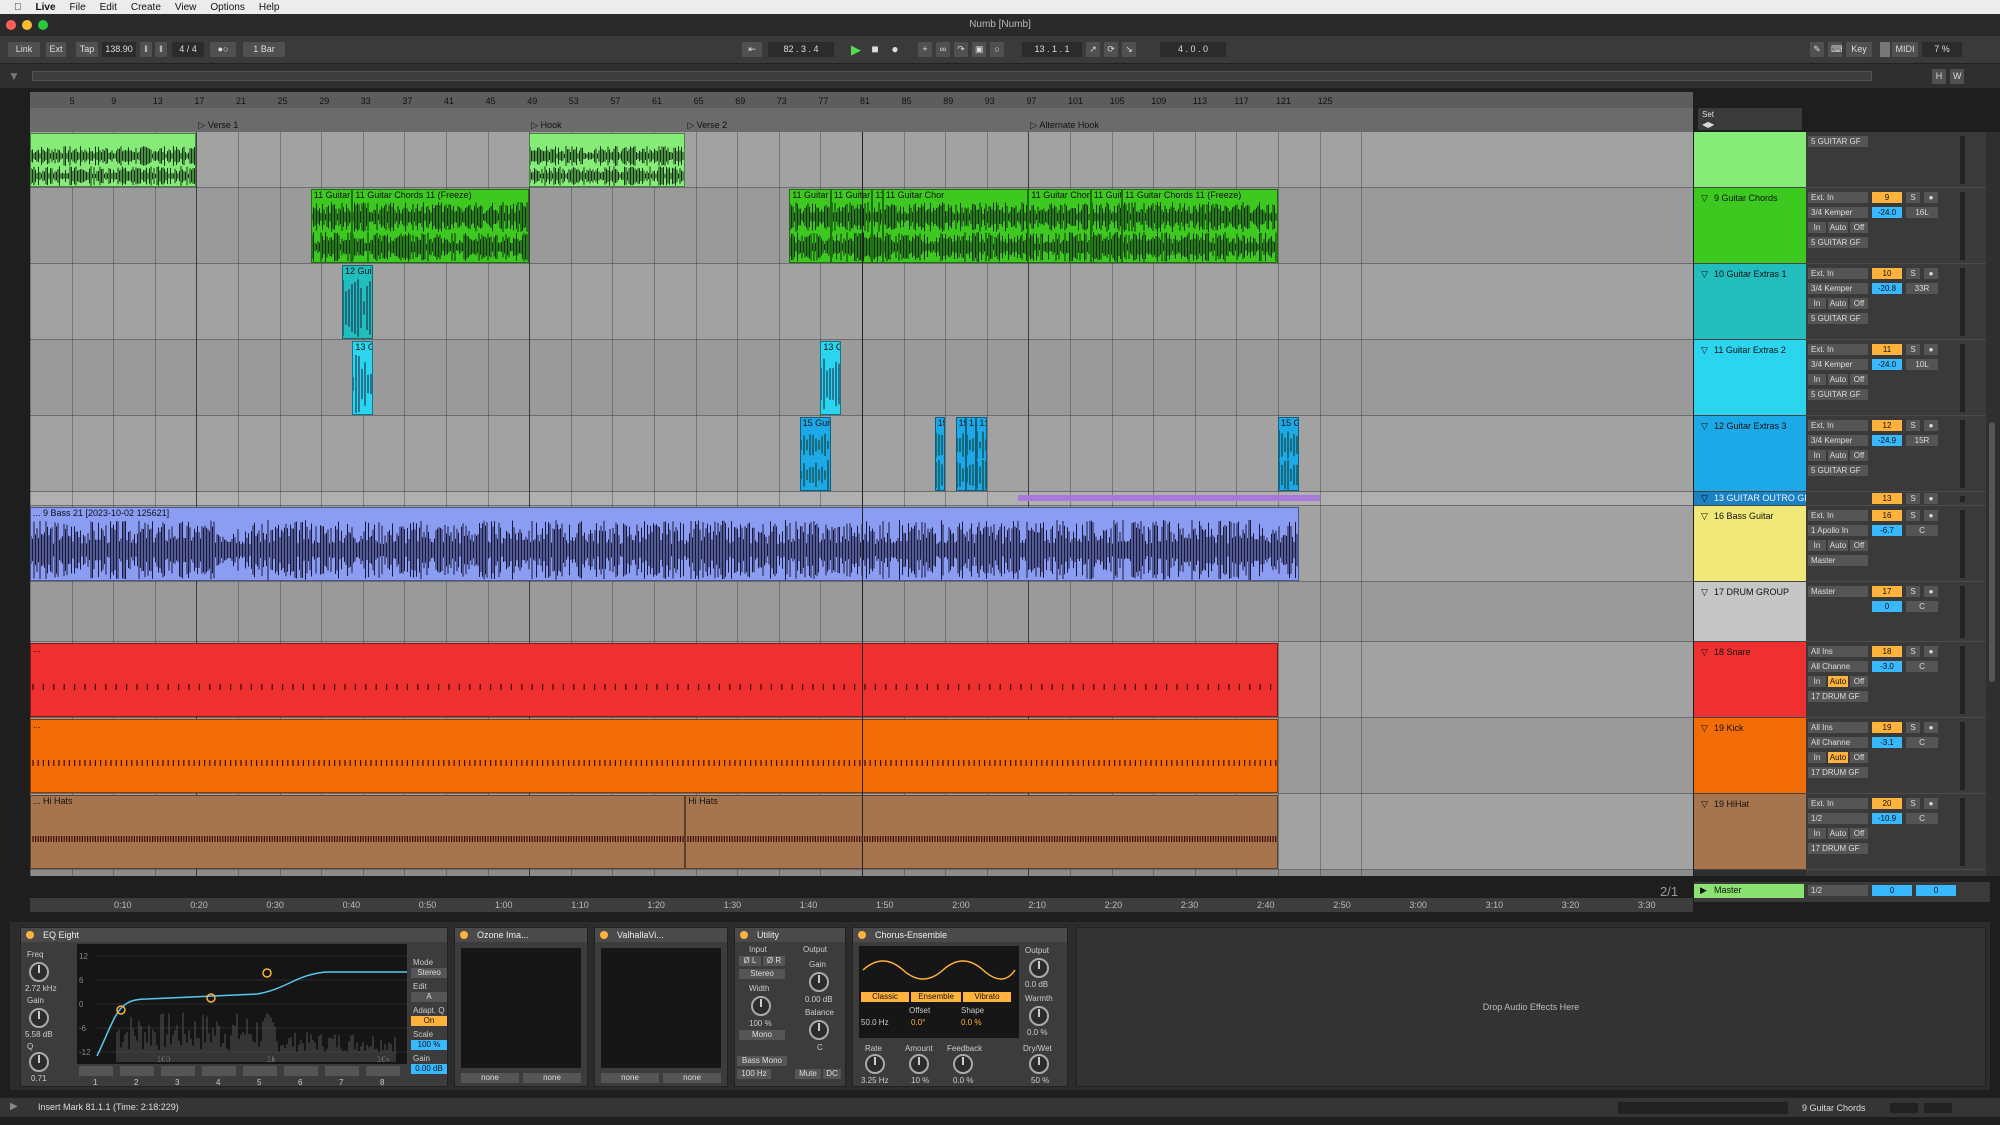 The width and height of the screenshot is (2000, 1125). What do you see at coordinates (429, 1021) in the screenshot?
I see `adaptive-q-button: On` at bounding box center [429, 1021].